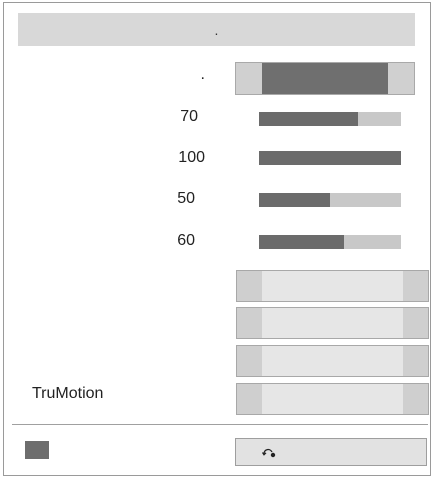 The height and width of the screenshot is (480, 436). I want to click on mode-prev-arrow, so click(249, 78).